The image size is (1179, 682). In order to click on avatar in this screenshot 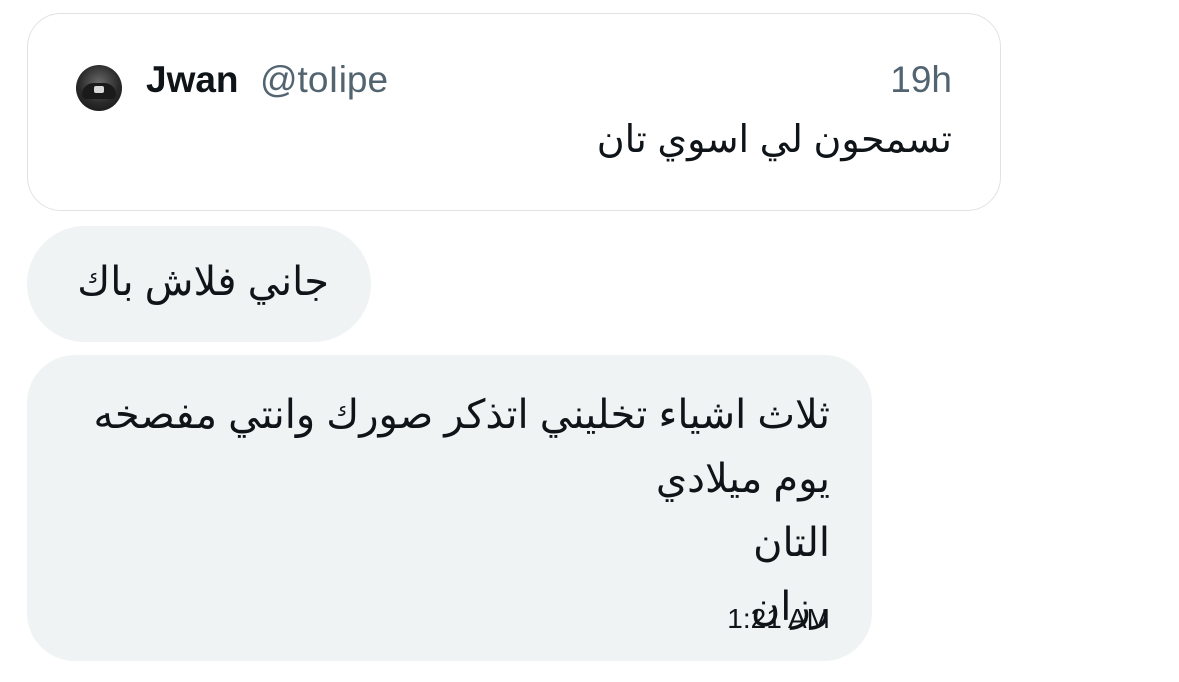, I will do `click(99, 88)`.